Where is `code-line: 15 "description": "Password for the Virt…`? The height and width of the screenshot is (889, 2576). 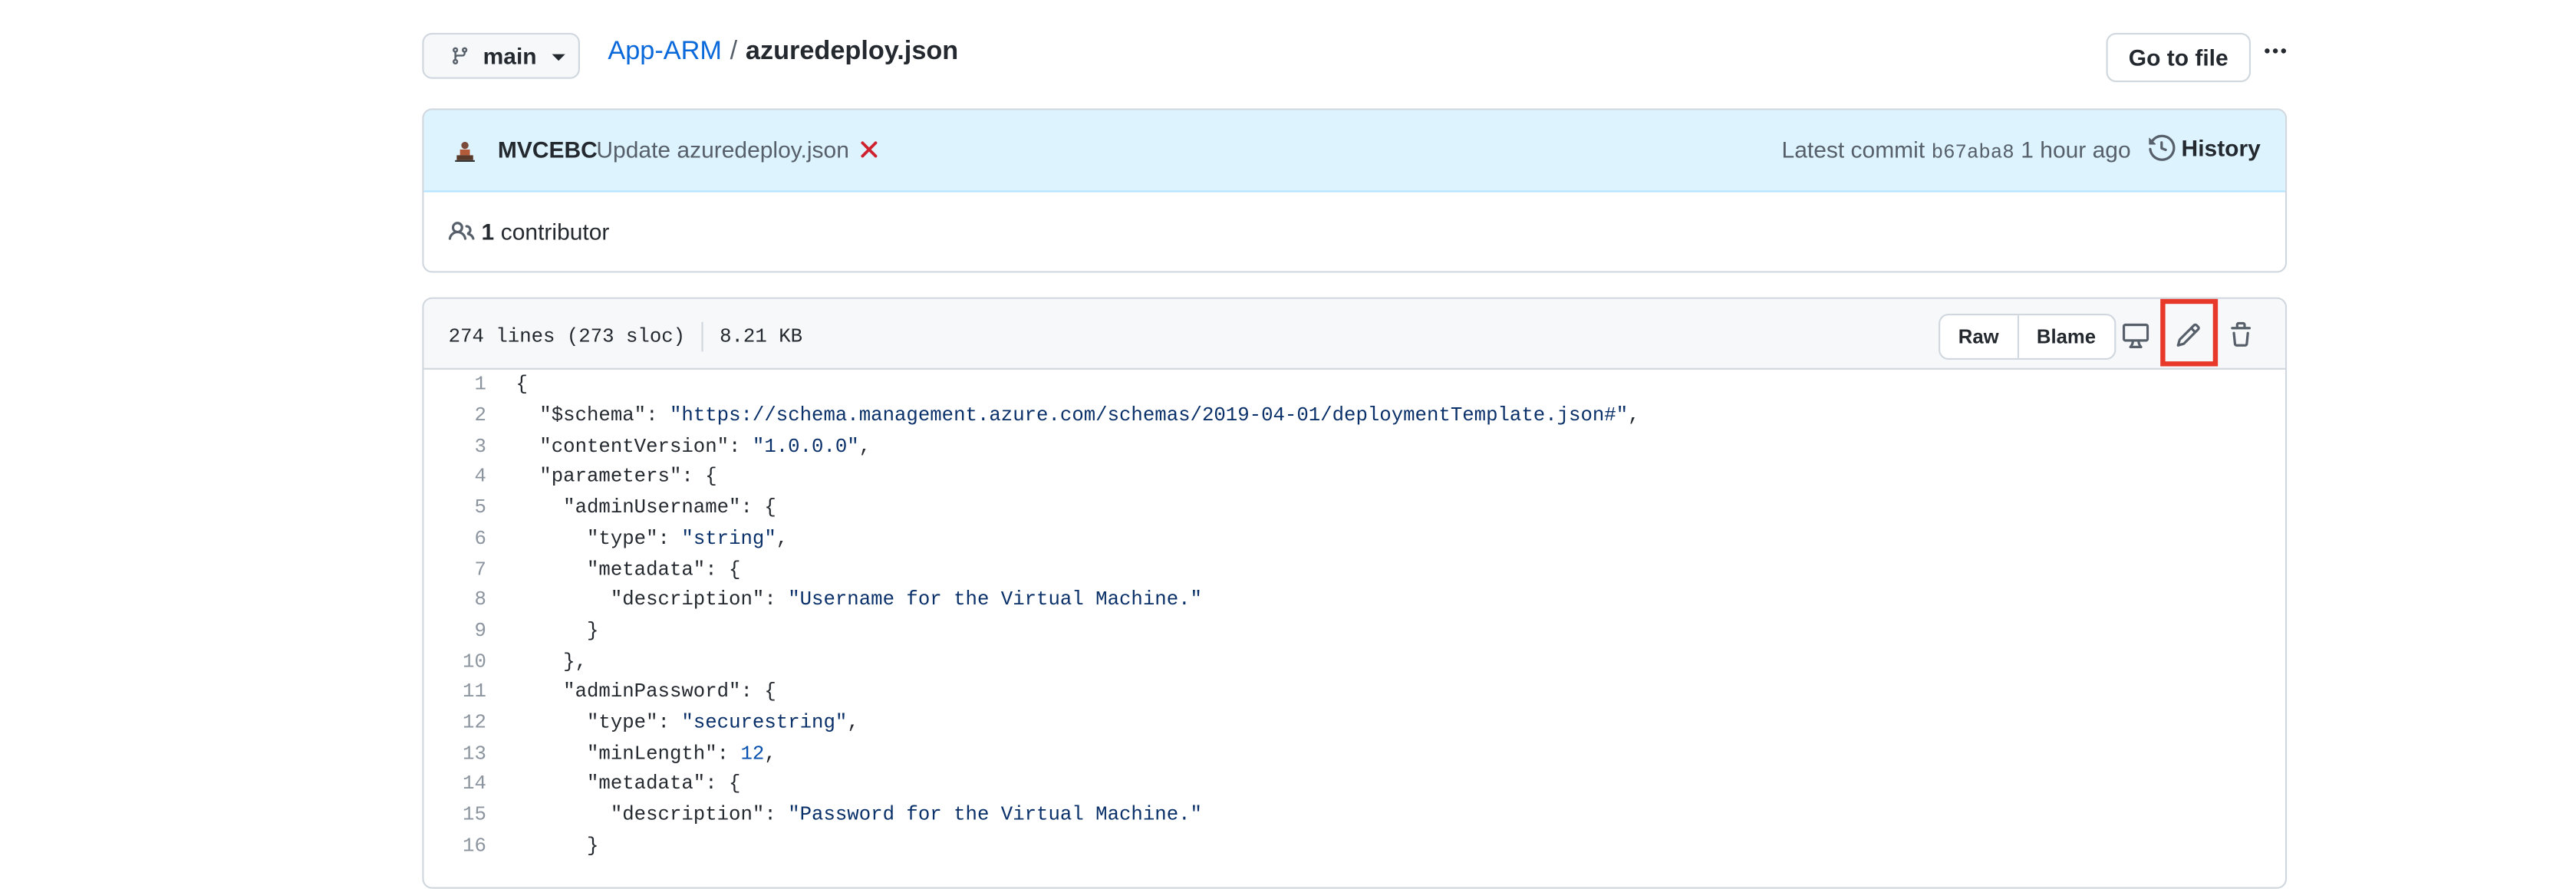 code-line: 15 "description": "Password for the Virt… is located at coordinates (813, 815).